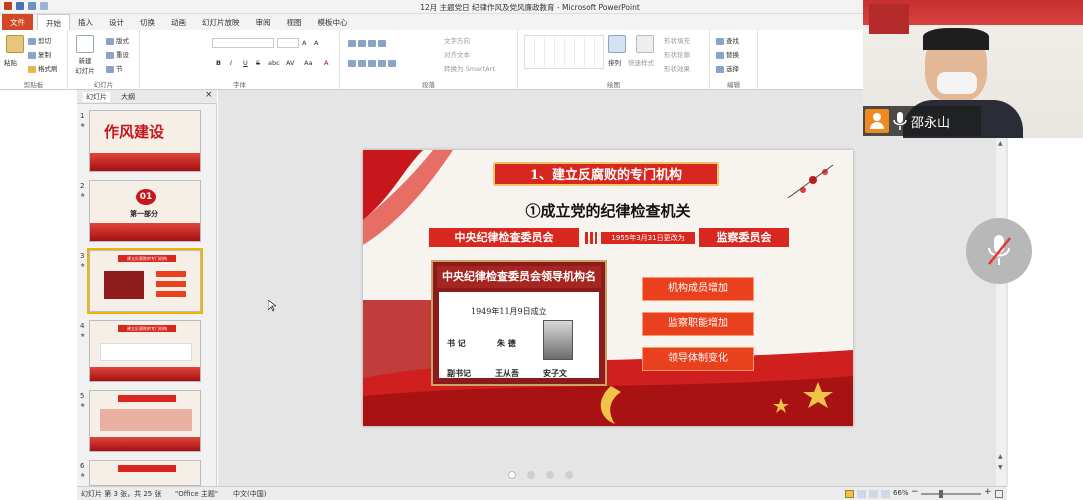 This screenshot has height=500, width=1083. I want to click on tab-slides: 幻灯片, so click(96, 97).